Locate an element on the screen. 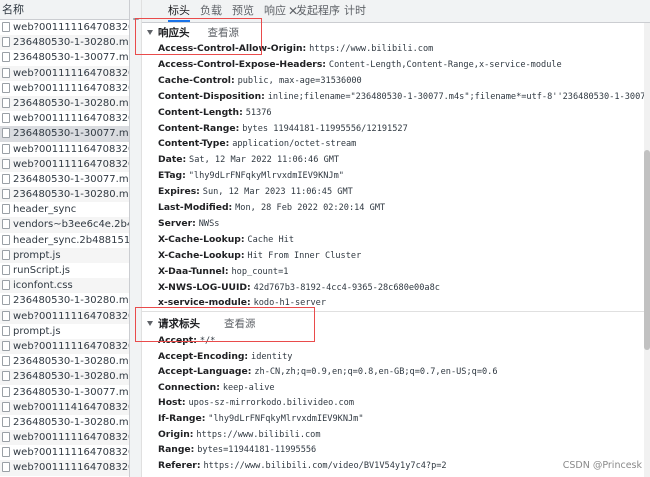 The image size is (650, 477). tab-timing: 计时 is located at coordinates (355, 11).